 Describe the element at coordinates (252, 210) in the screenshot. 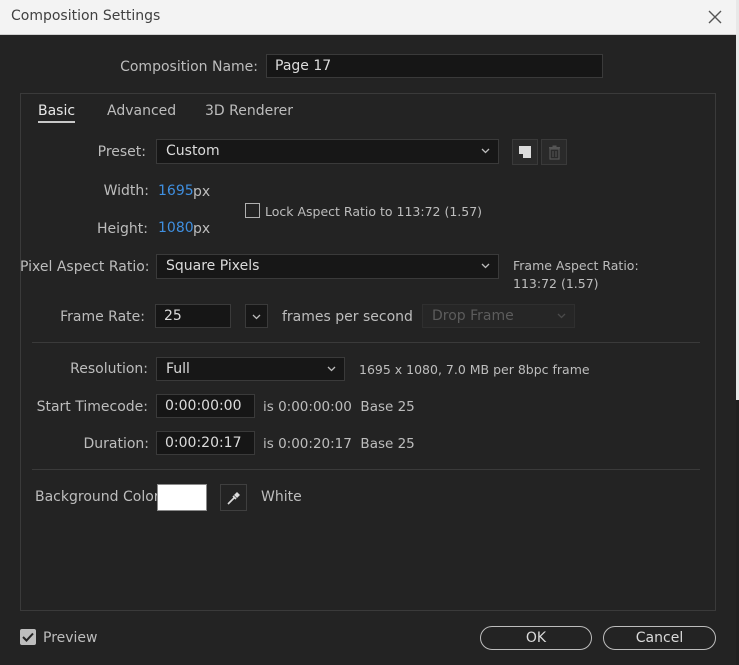

I see `lock-aspect-checkbox` at that location.